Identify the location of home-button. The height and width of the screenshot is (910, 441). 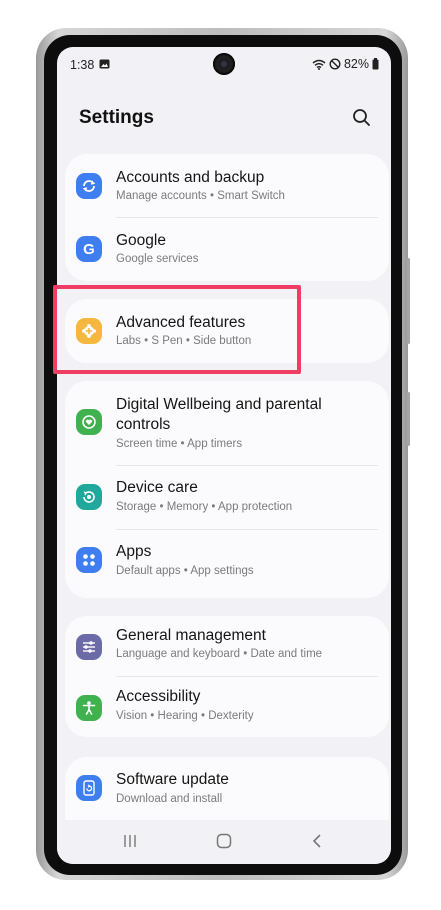
(224, 841).